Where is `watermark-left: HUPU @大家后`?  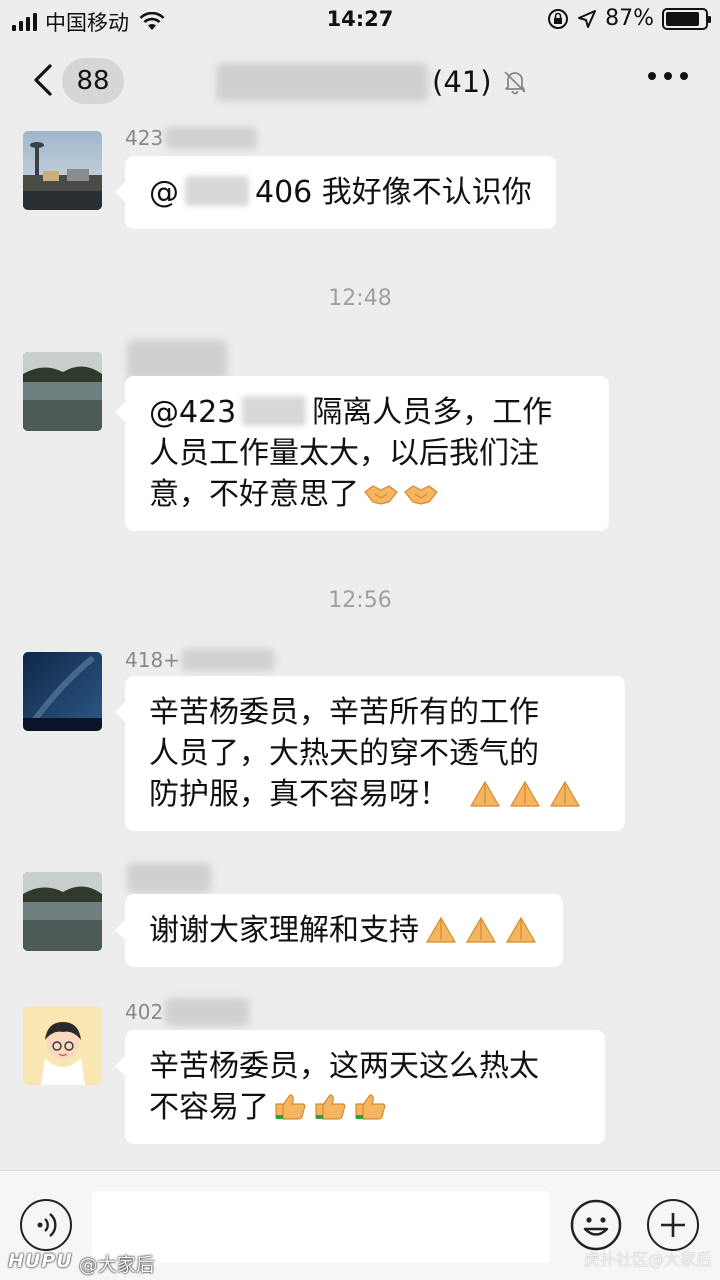 watermark-left: HUPU @大家后 is located at coordinates (81, 1263).